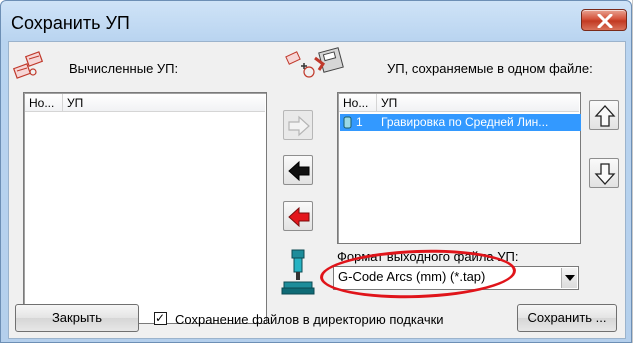  I want to click on arrow-up-icon, so click(605, 116).